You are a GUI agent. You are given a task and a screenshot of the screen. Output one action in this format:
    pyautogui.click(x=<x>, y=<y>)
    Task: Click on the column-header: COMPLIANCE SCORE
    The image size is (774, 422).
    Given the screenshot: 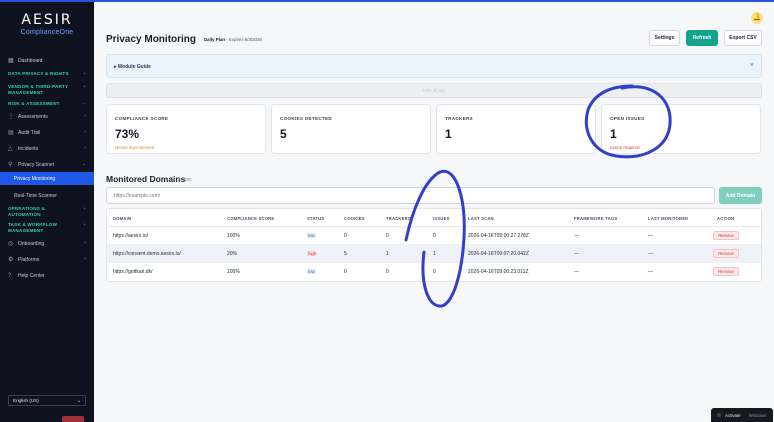 What is the action you would take?
    pyautogui.click(x=250, y=218)
    